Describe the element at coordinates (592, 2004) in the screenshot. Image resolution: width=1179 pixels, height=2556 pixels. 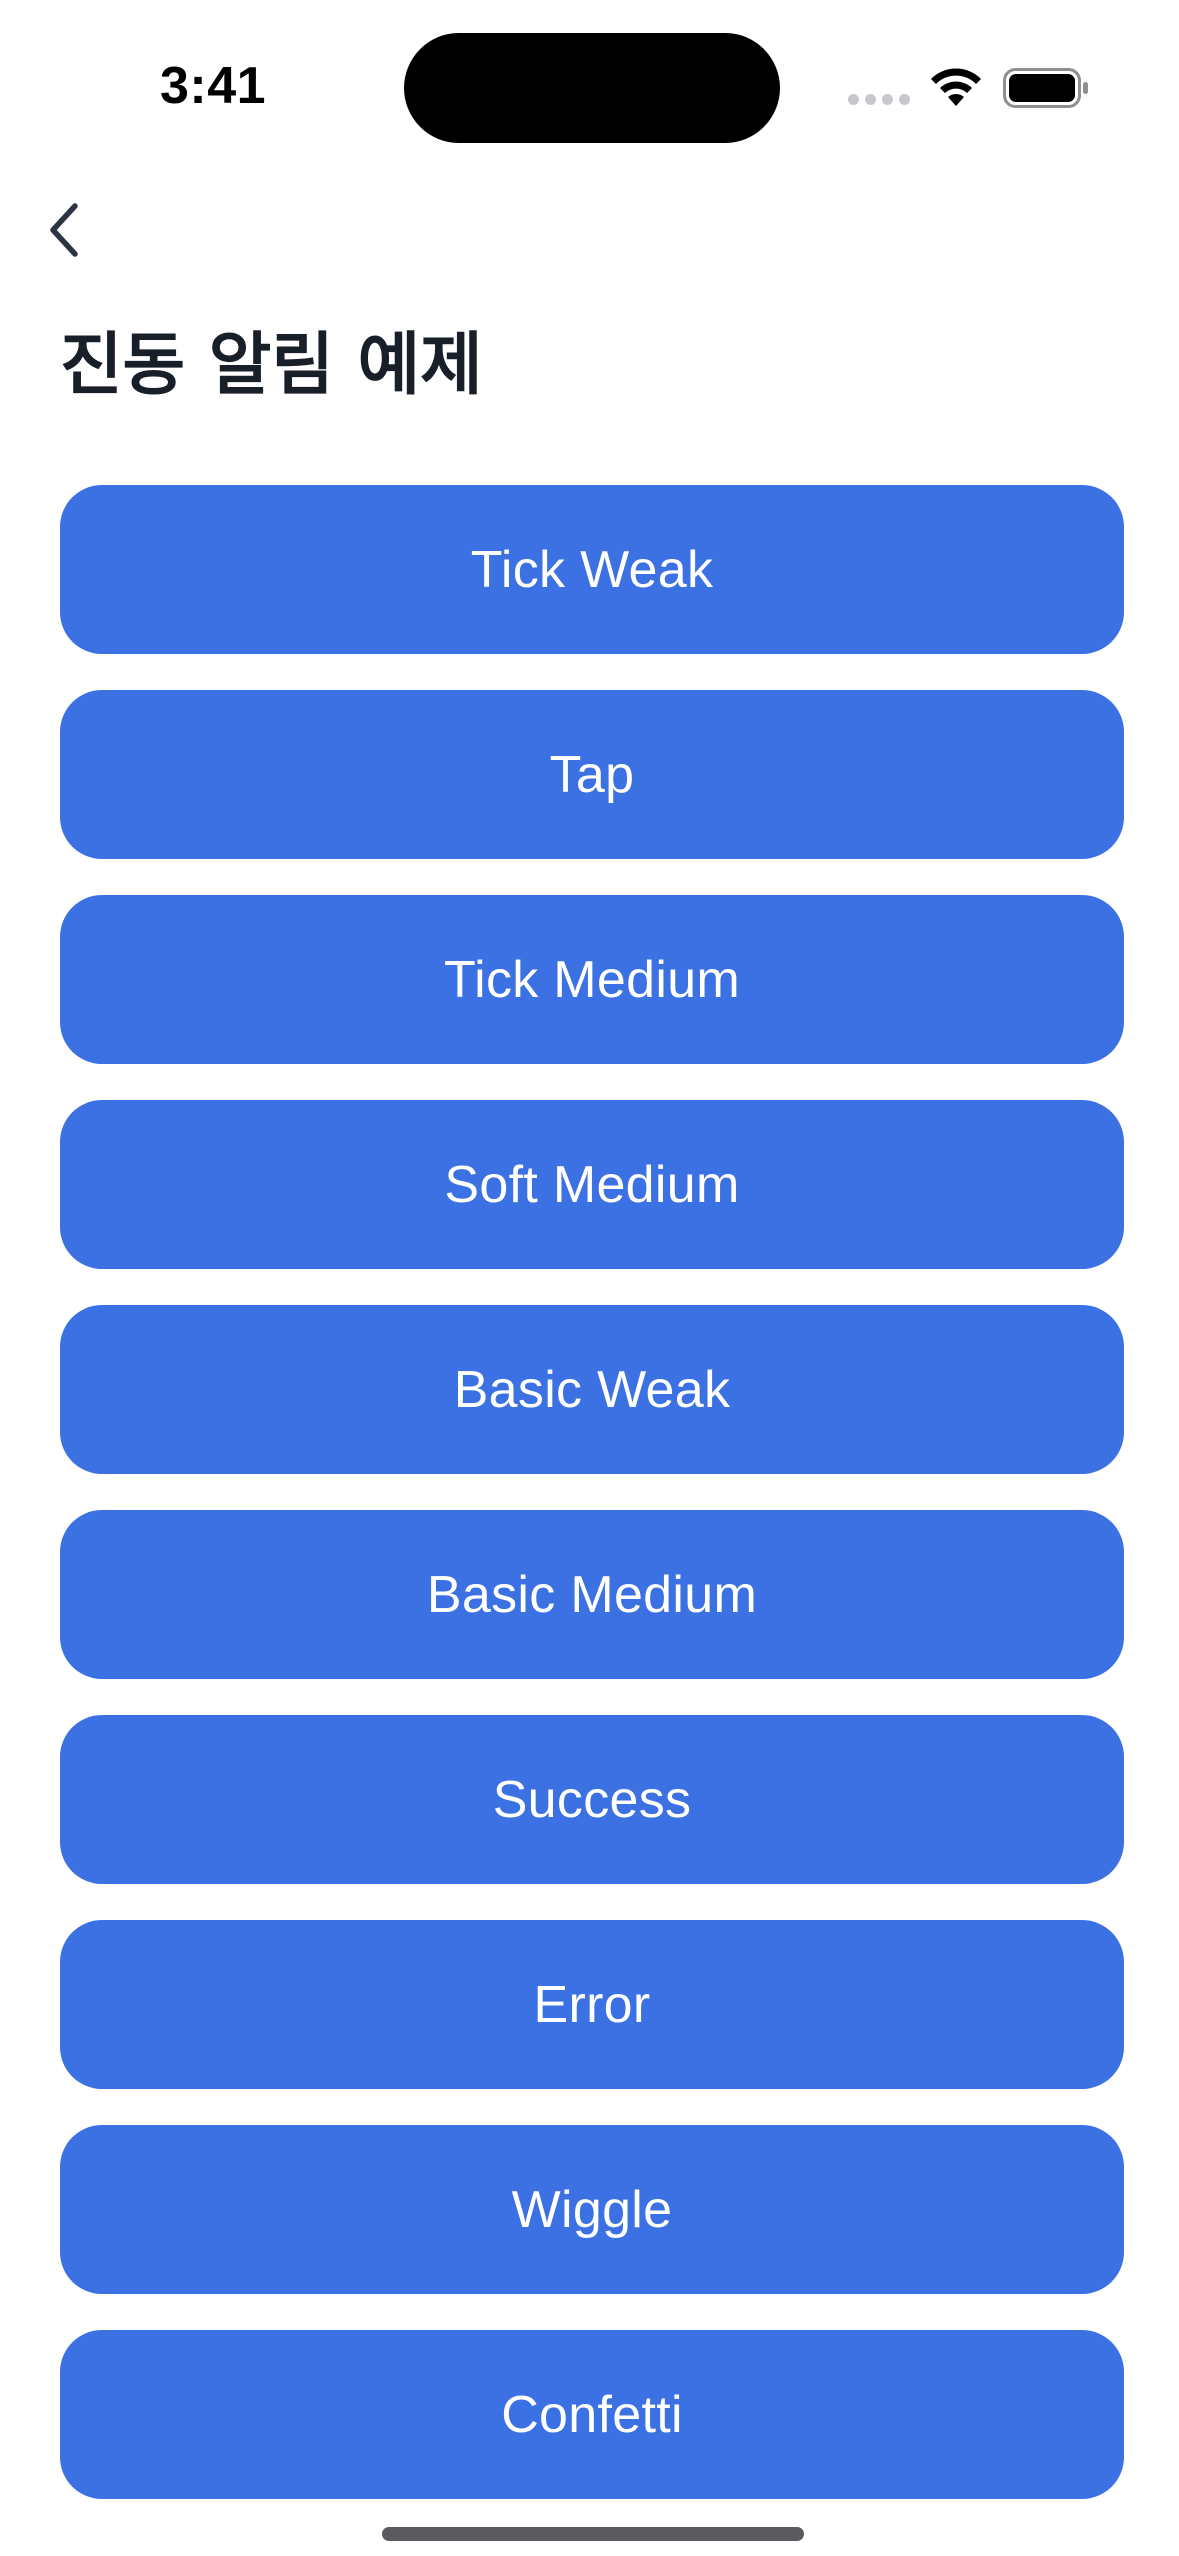
I see `error-button: Error` at that location.